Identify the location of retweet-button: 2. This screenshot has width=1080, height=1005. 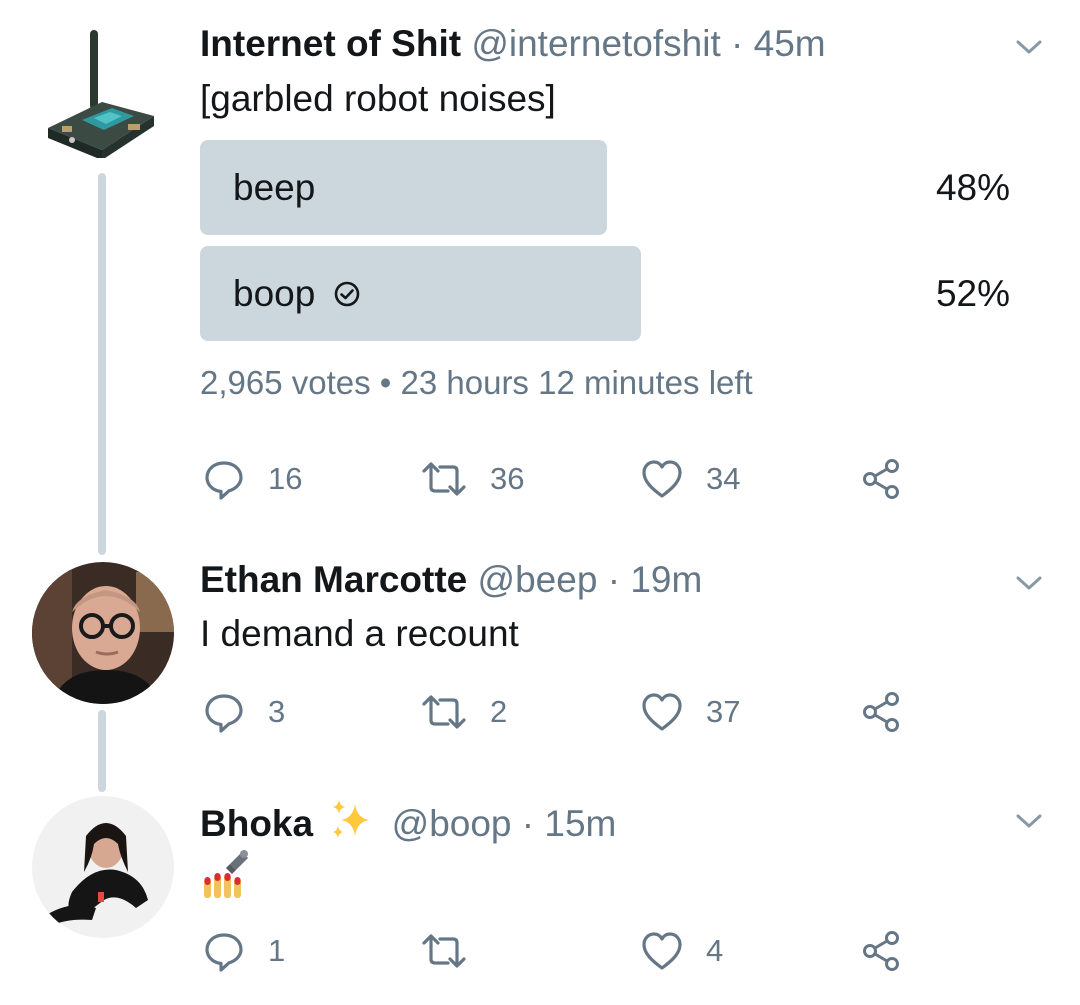
(463, 712).